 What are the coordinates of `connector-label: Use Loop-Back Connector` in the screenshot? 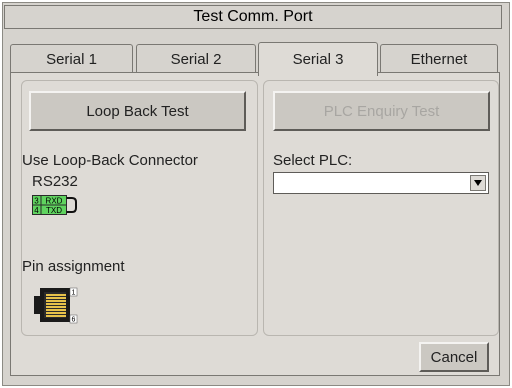 It's located at (110, 160).